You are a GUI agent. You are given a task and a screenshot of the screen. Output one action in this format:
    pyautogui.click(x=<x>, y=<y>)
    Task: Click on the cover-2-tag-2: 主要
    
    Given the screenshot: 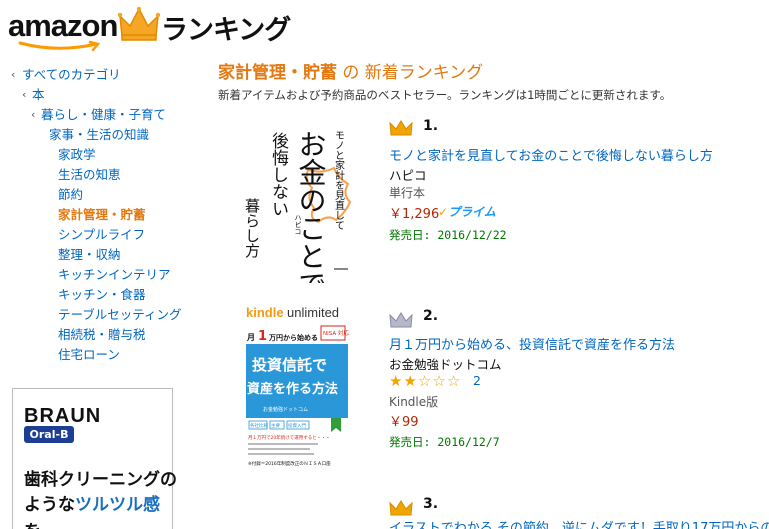 What is the action you would take?
    pyautogui.click(x=275, y=425)
    